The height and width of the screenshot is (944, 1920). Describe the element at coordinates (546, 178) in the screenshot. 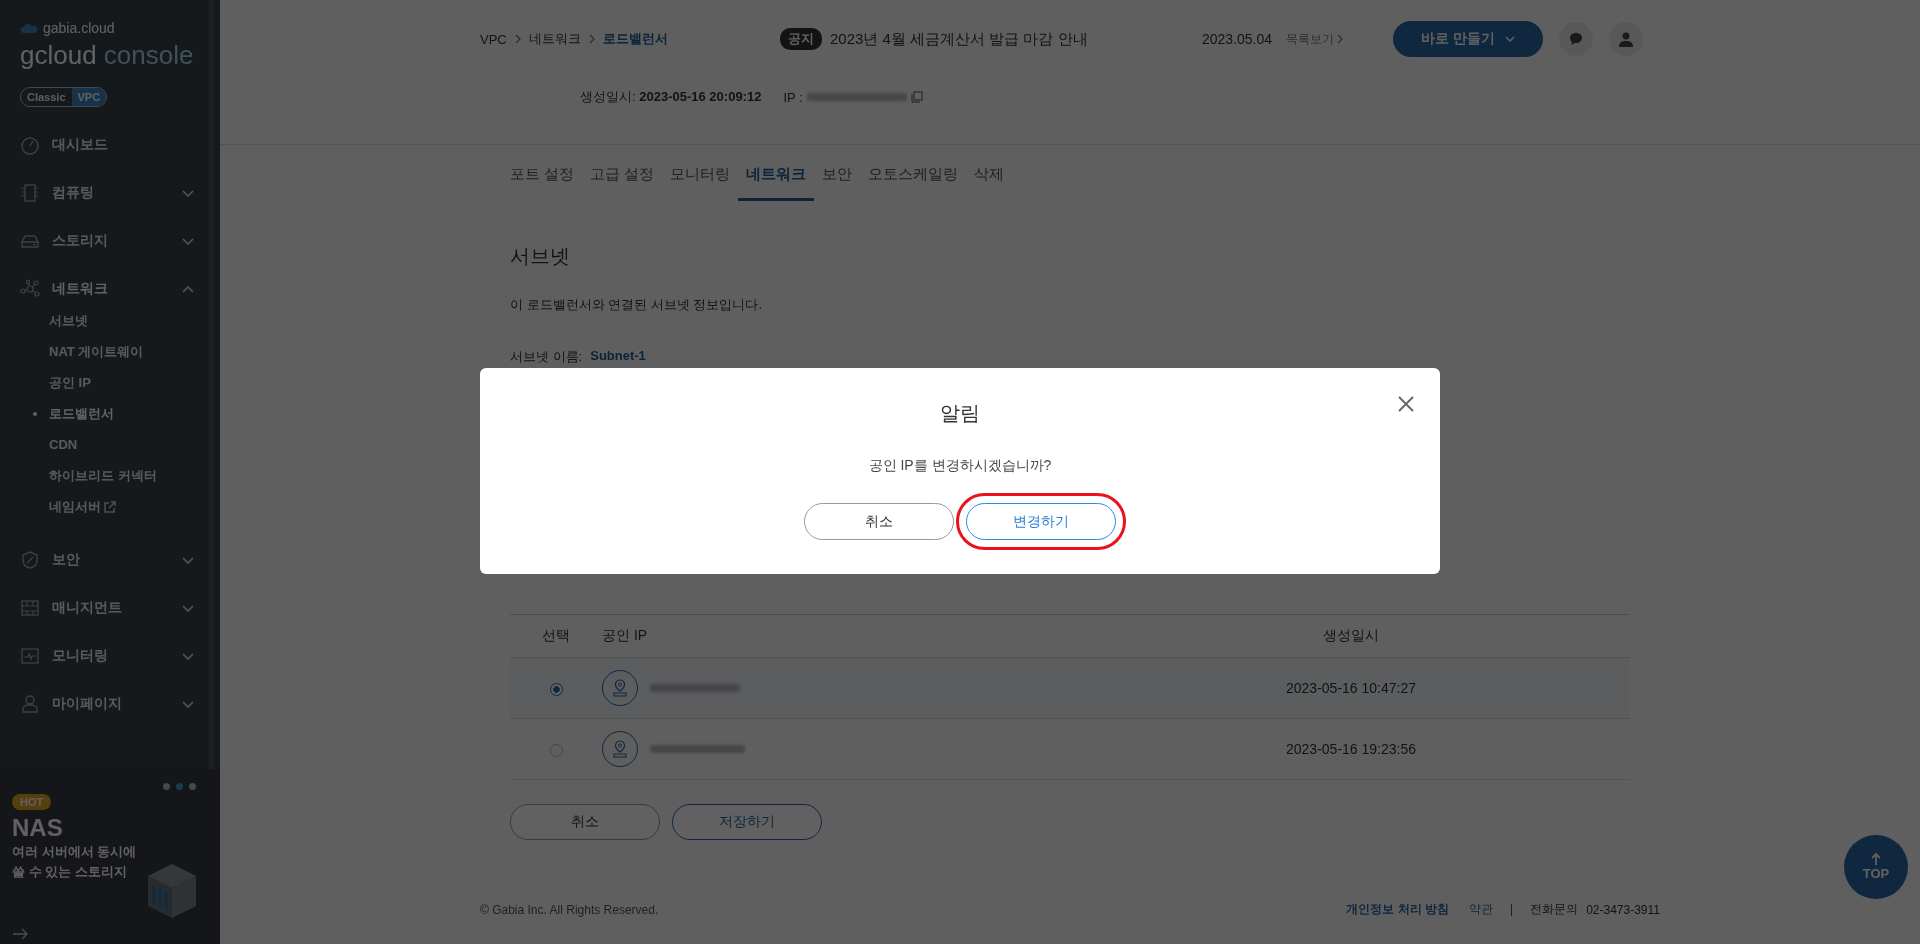

I see `tab: 포트 설정` at that location.